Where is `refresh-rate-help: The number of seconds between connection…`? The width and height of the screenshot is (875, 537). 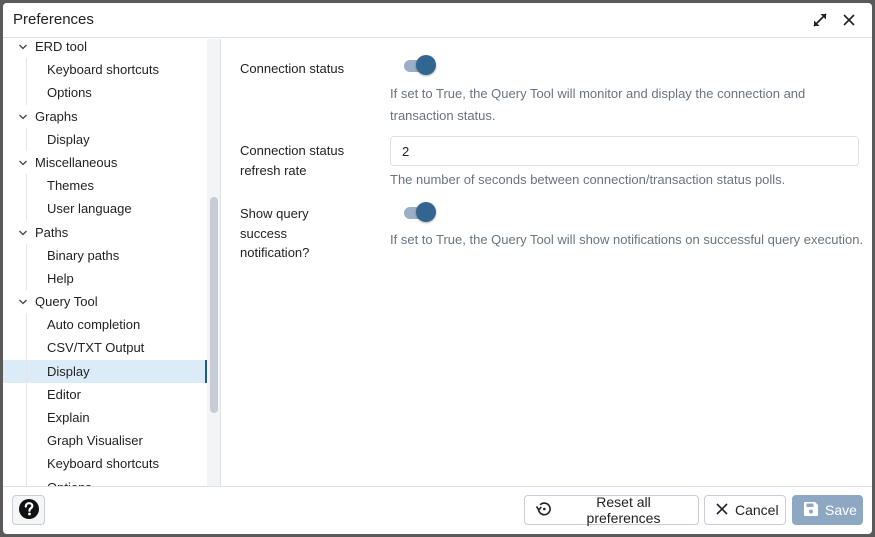 refresh-rate-help: The number of seconds between connection… is located at coordinates (588, 179).